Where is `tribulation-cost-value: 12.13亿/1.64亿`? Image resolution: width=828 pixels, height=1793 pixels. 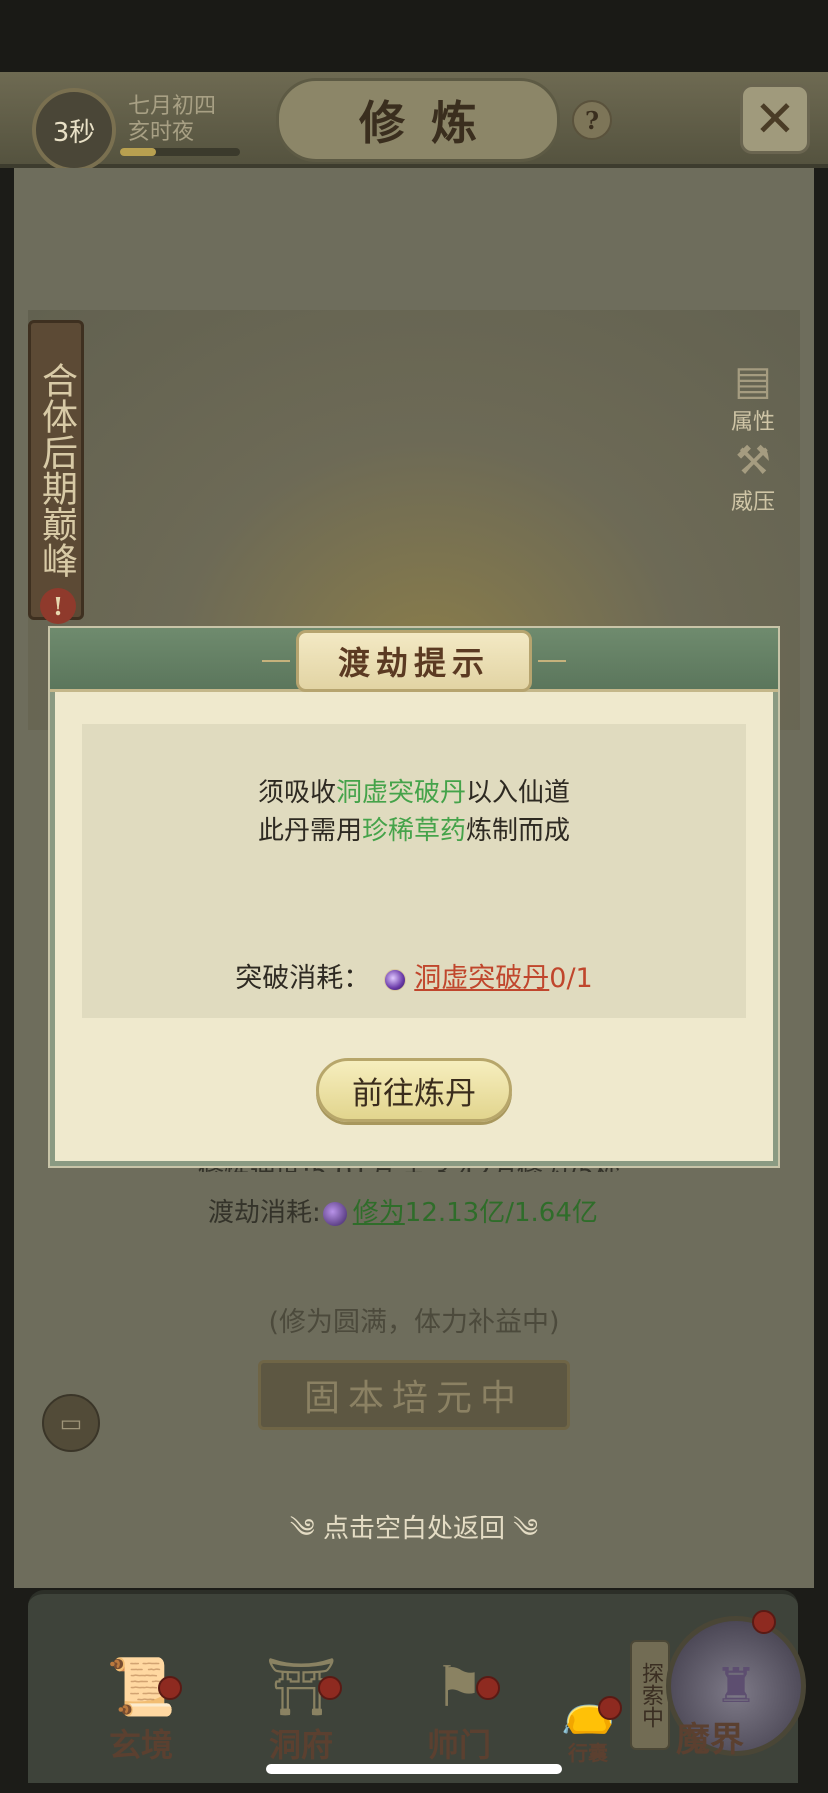 tribulation-cost-value: 12.13亿/1.64亿 is located at coordinates (501, 1213).